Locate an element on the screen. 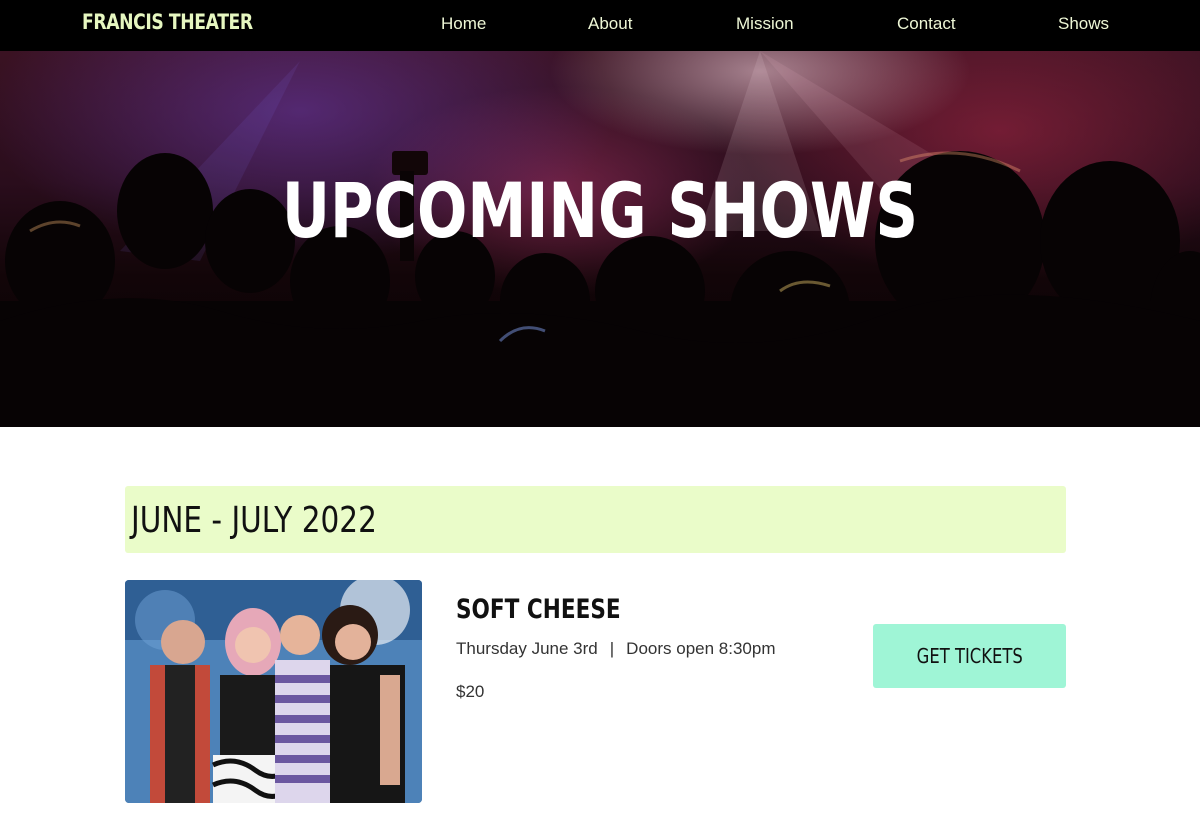  band-photo is located at coordinates (273, 691).